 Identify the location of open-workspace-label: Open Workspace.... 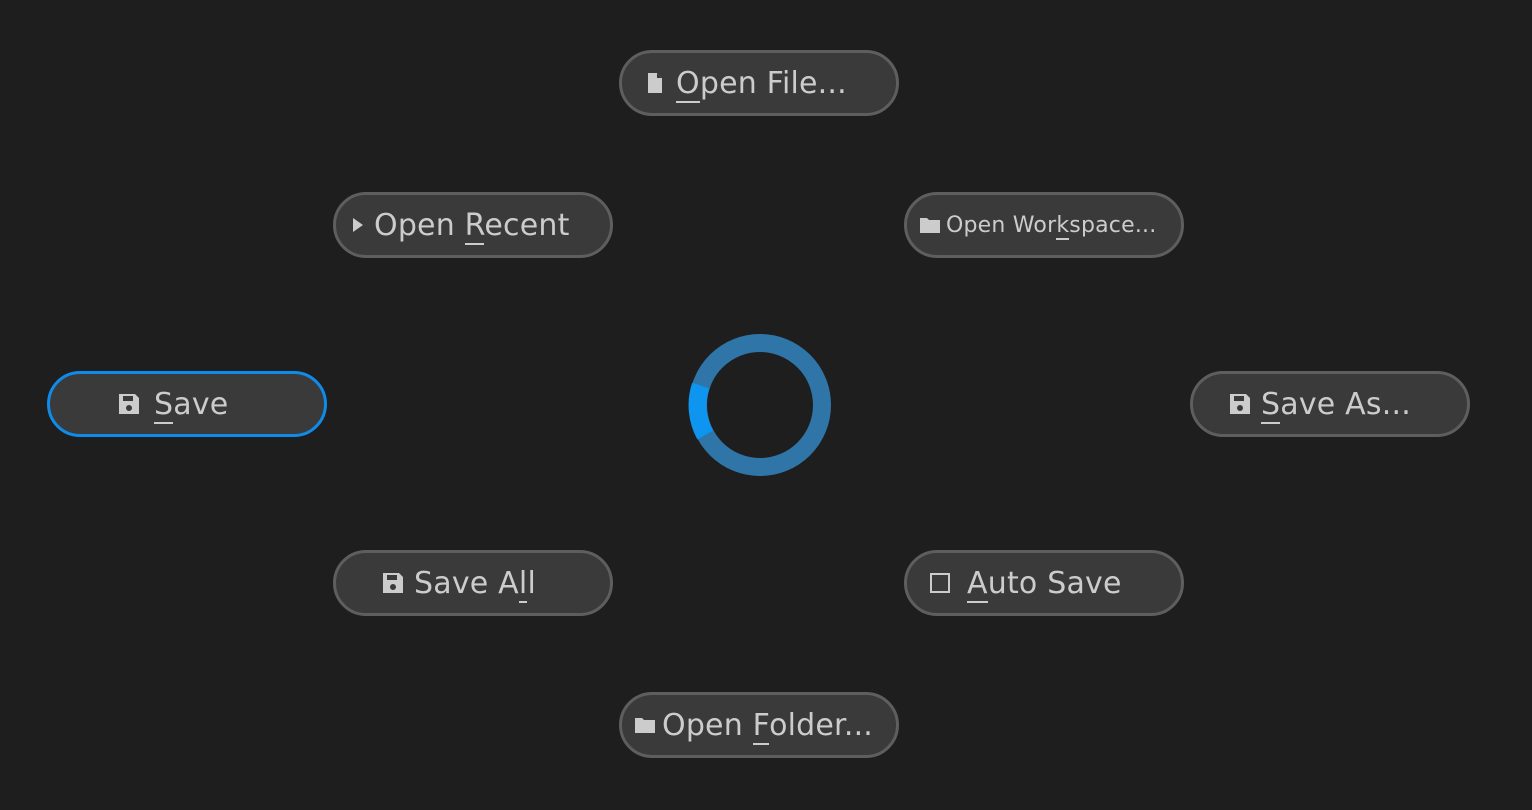
(1051, 226).